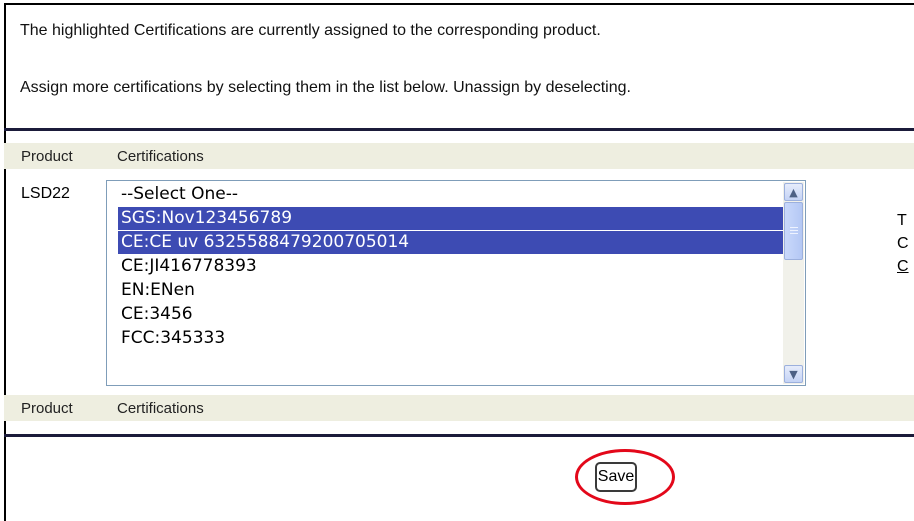 Image resolution: width=914 pixels, height=521 pixels. Describe the element at coordinates (459, 408) in the screenshot. I see `table-footer-row: Product Certifications` at that location.